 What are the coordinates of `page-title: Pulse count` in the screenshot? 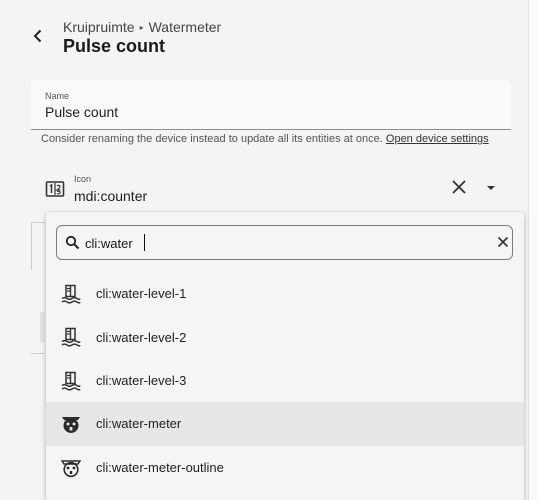 It's located at (114, 46).